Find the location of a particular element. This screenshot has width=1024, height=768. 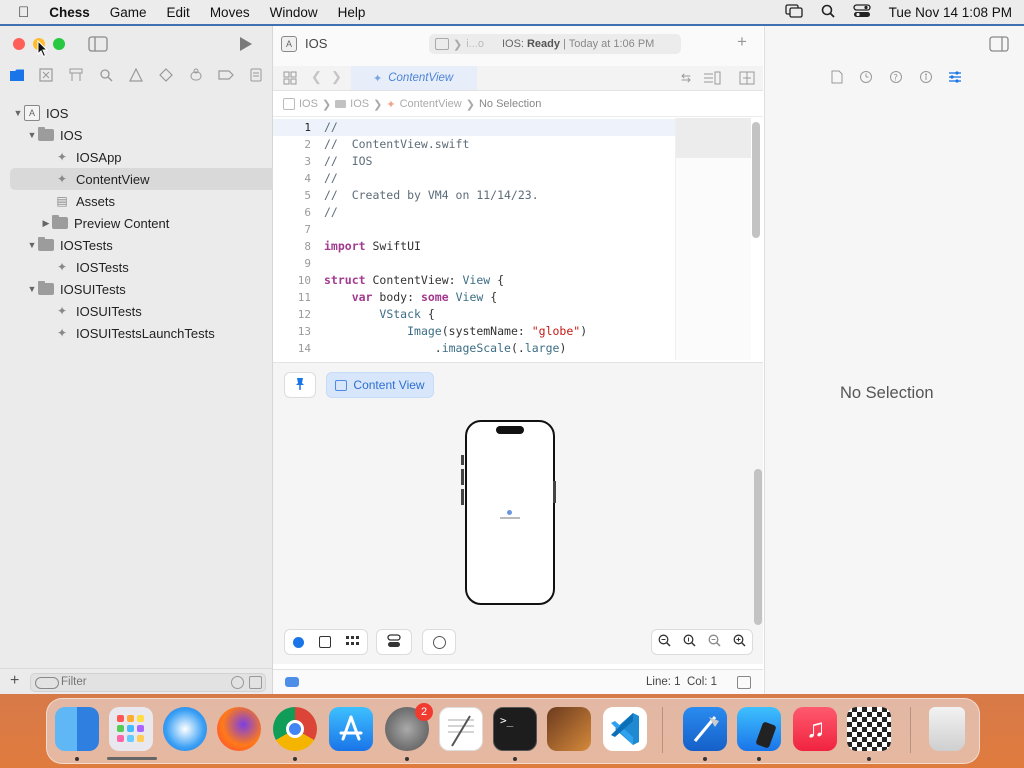

menu-window: Window is located at coordinates (294, 12).